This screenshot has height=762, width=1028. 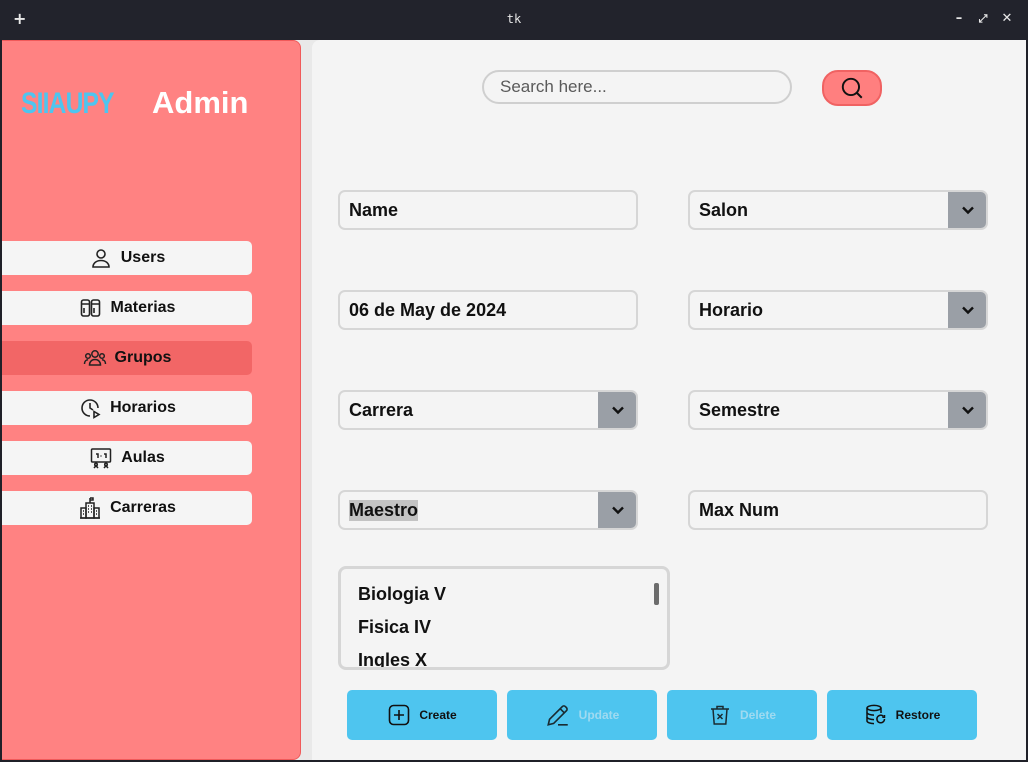 I want to click on maestro-combobox: Maestro, so click(x=488, y=510).